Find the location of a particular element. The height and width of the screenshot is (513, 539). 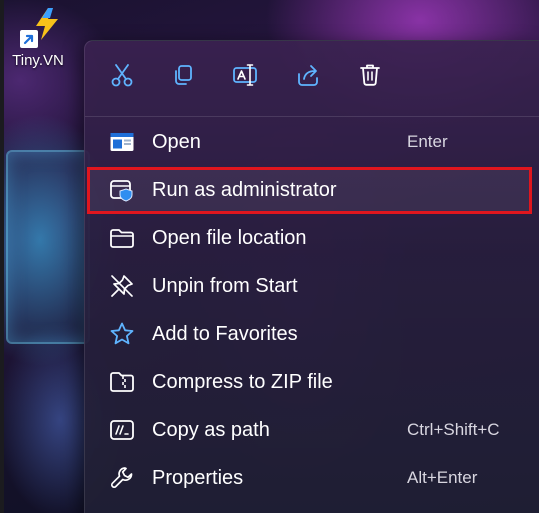

menu-item-run-as-administrator: Run as administrator is located at coordinates (309, 190).